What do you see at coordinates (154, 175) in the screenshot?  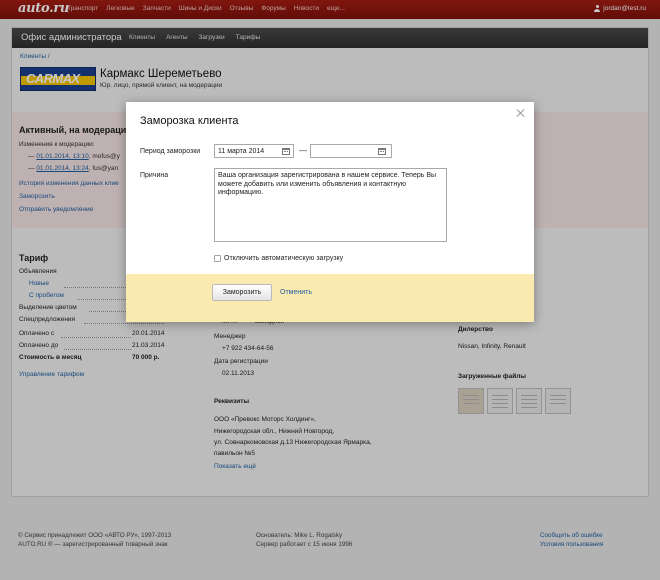 I see `reason-label: Причина` at bounding box center [154, 175].